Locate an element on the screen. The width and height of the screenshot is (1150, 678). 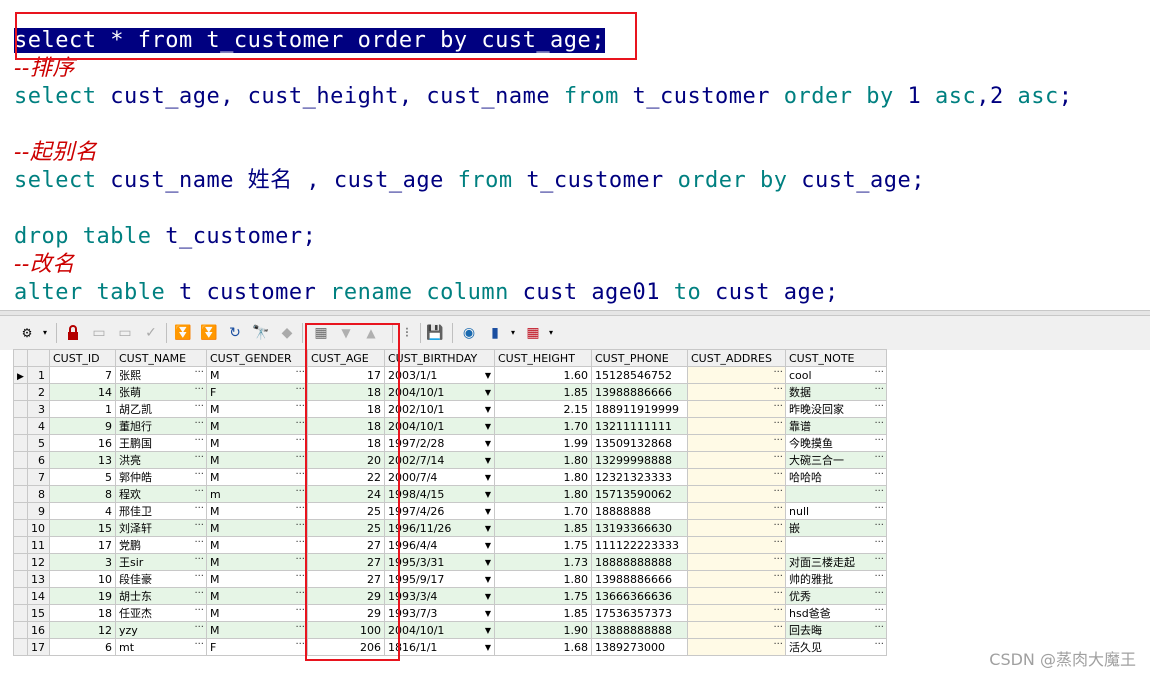
cust-id-cell: 3 is located at coordinates (82, 562).